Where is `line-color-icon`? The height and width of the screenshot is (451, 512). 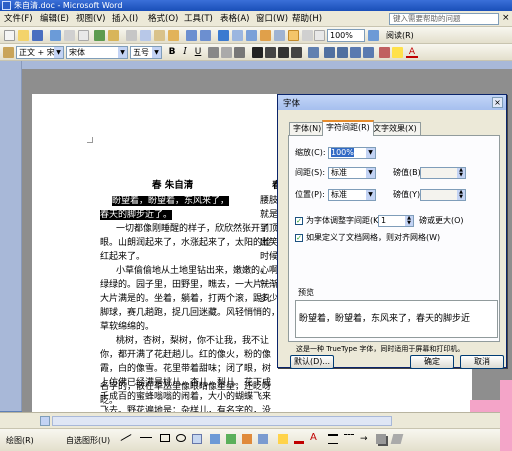
line-color-icon is located at coordinates (299, 439).